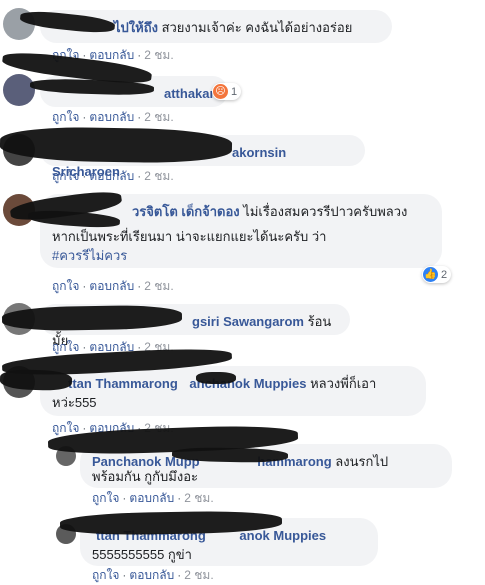  What do you see at coordinates (430, 274) in the screenshot?
I see `like-emoji-icon: 👍` at bounding box center [430, 274].